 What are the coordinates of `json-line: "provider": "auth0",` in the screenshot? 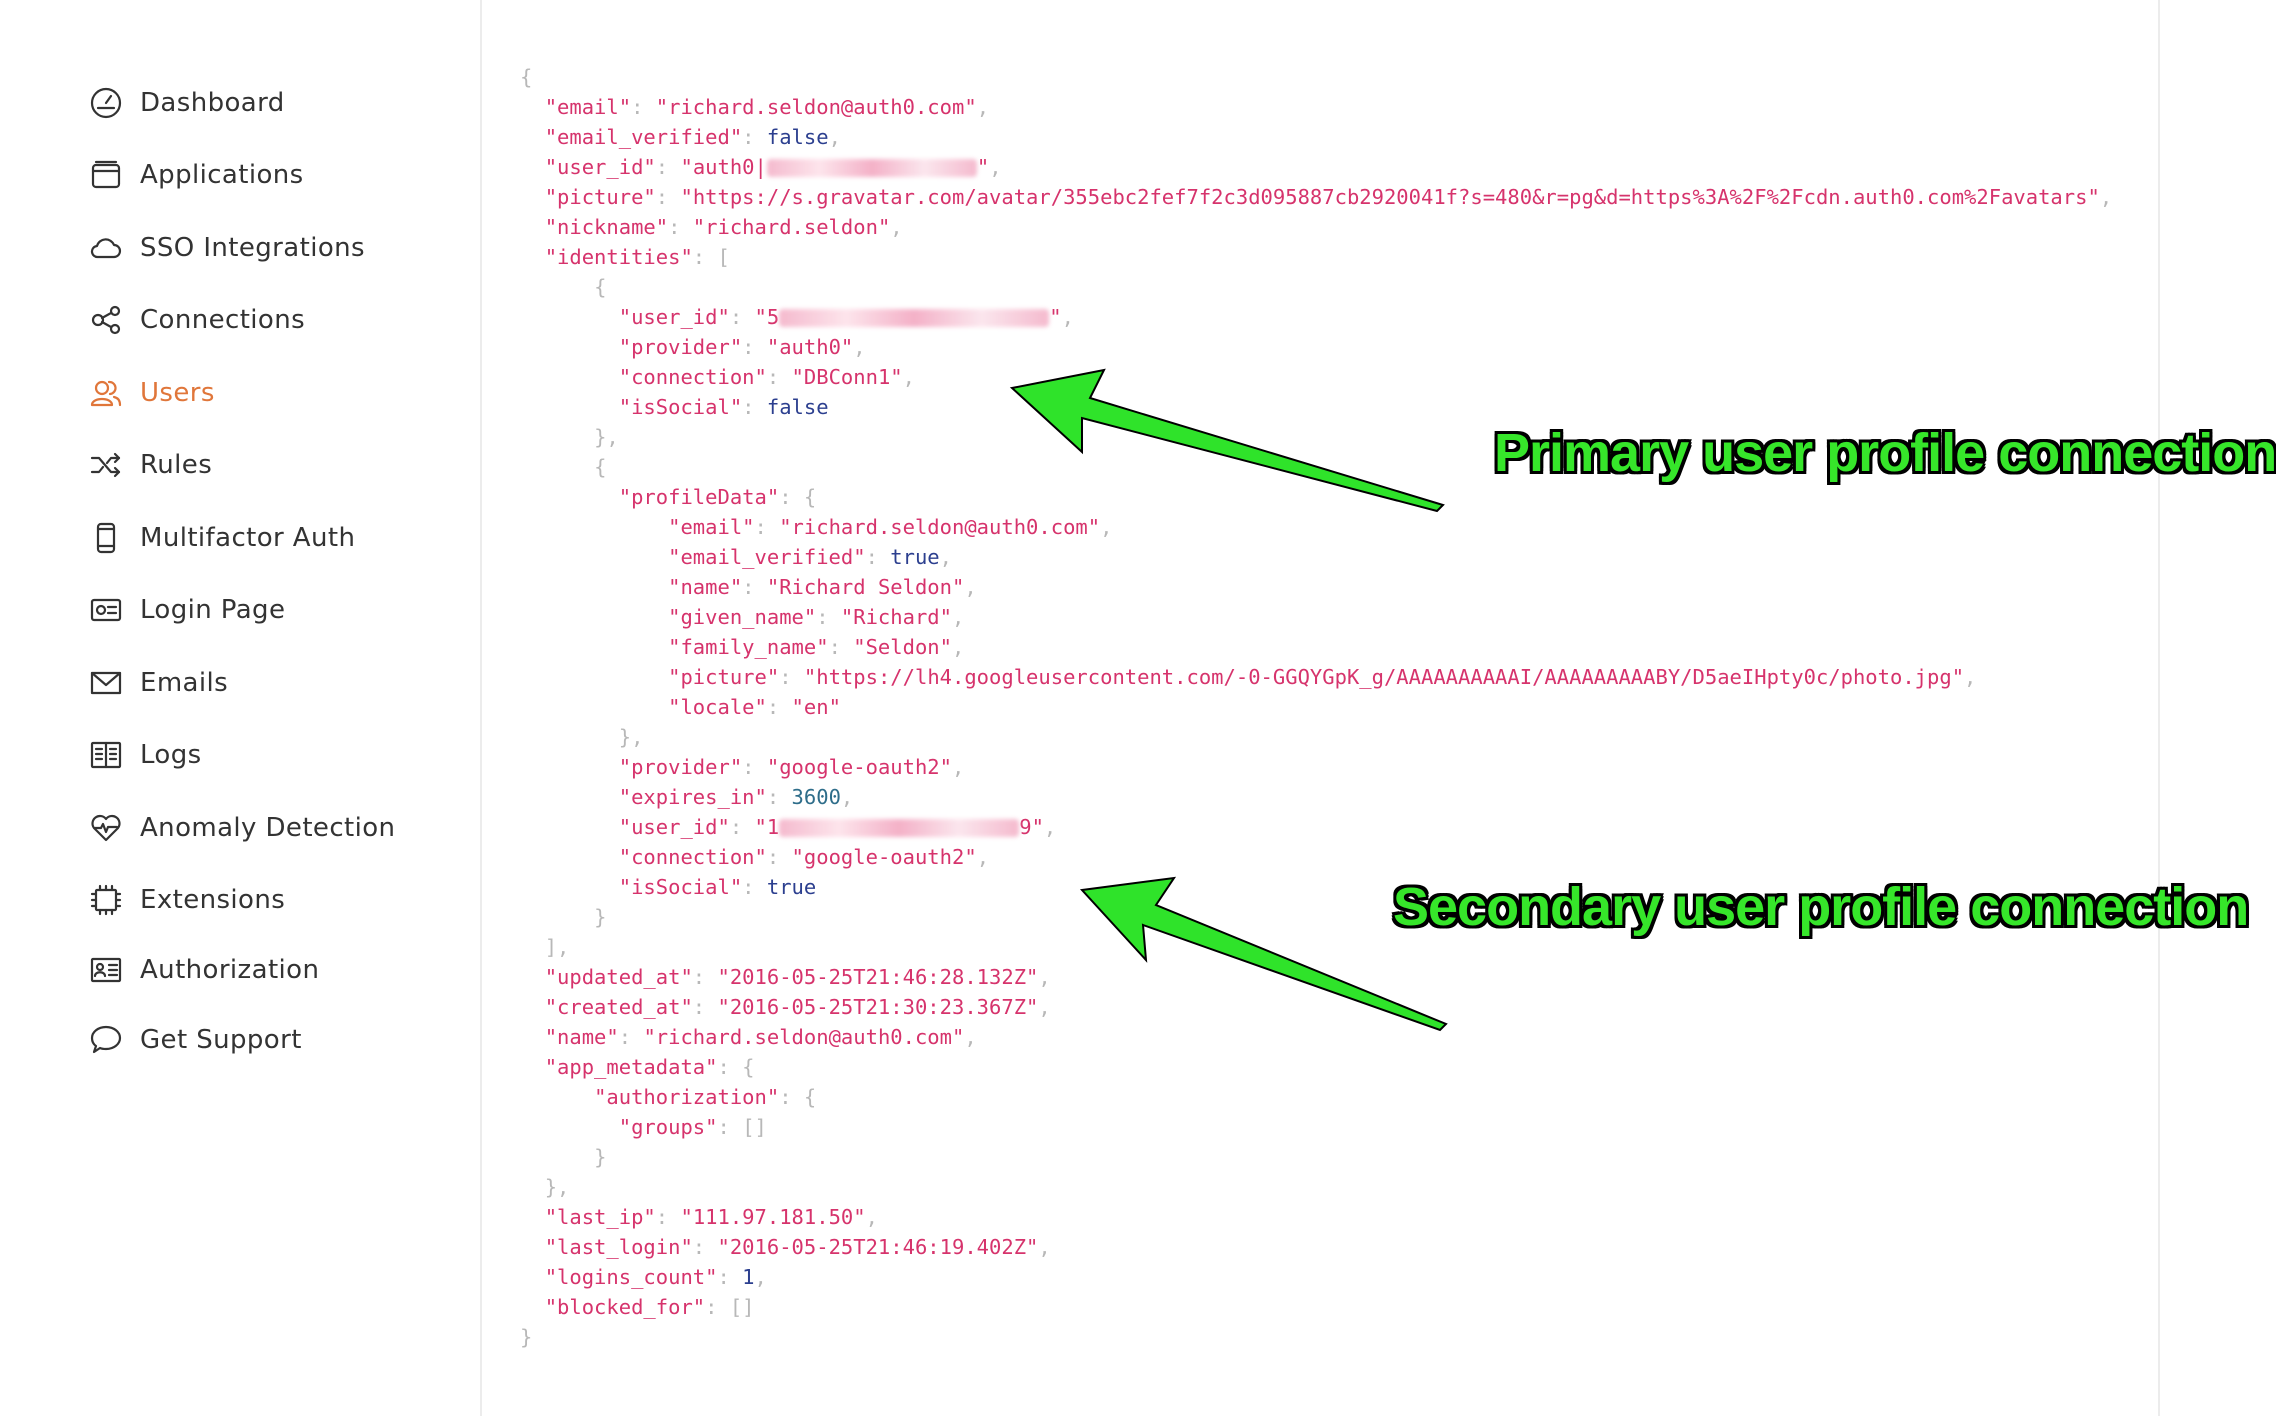 It's located at (742, 347).